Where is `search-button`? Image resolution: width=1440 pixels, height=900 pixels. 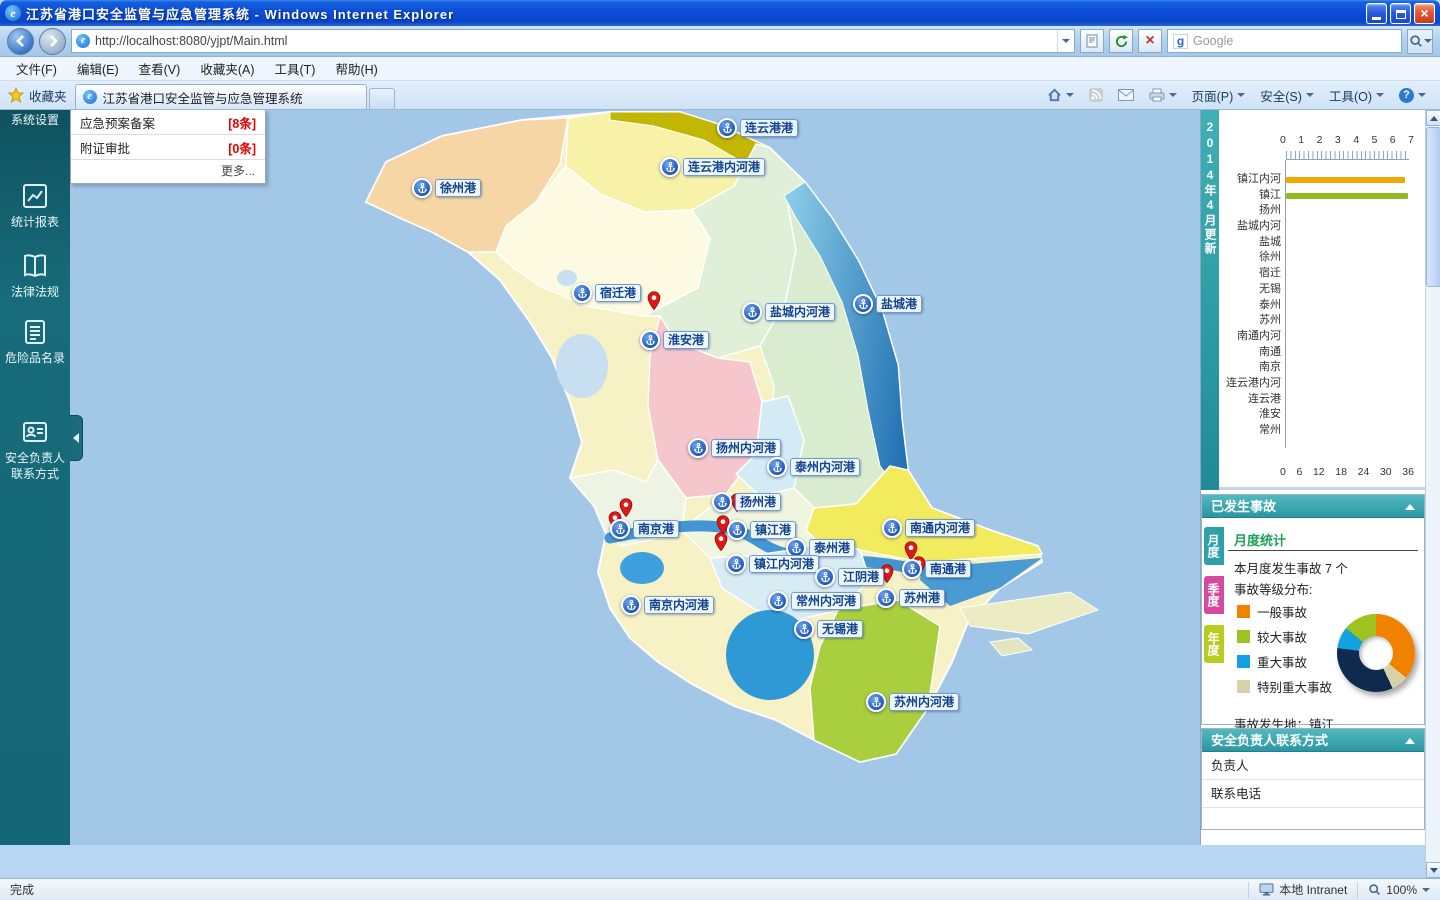 search-button is located at coordinates (1420, 41).